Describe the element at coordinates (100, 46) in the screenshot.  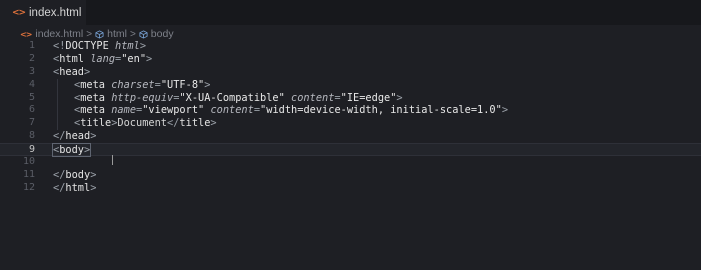
I see `code-text: <!DOCTYPE html>` at that location.